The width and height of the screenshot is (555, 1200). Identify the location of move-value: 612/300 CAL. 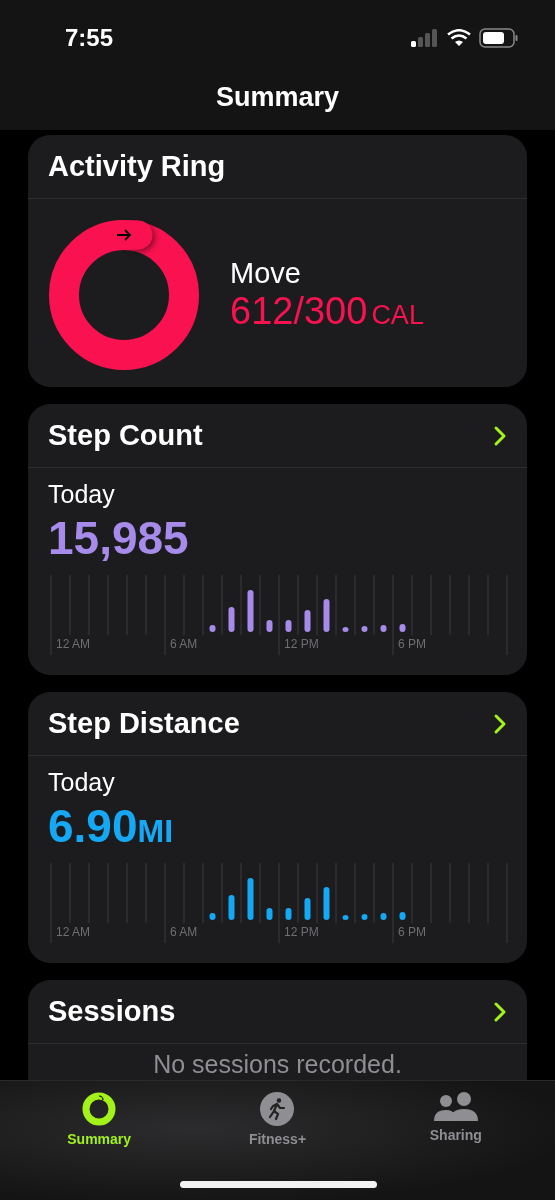
(327, 311).